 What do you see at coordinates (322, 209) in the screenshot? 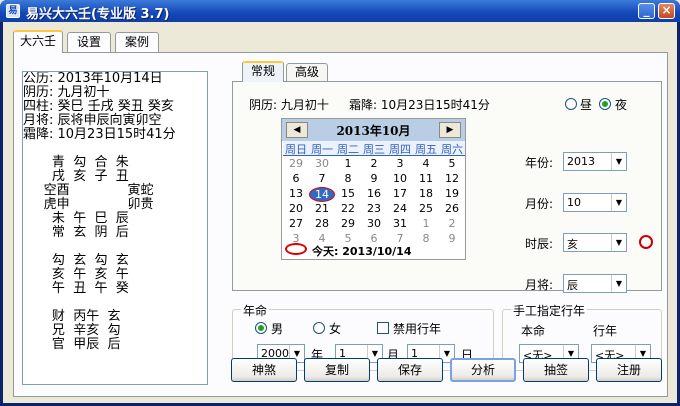
I see `calendar-day: 21` at bounding box center [322, 209].